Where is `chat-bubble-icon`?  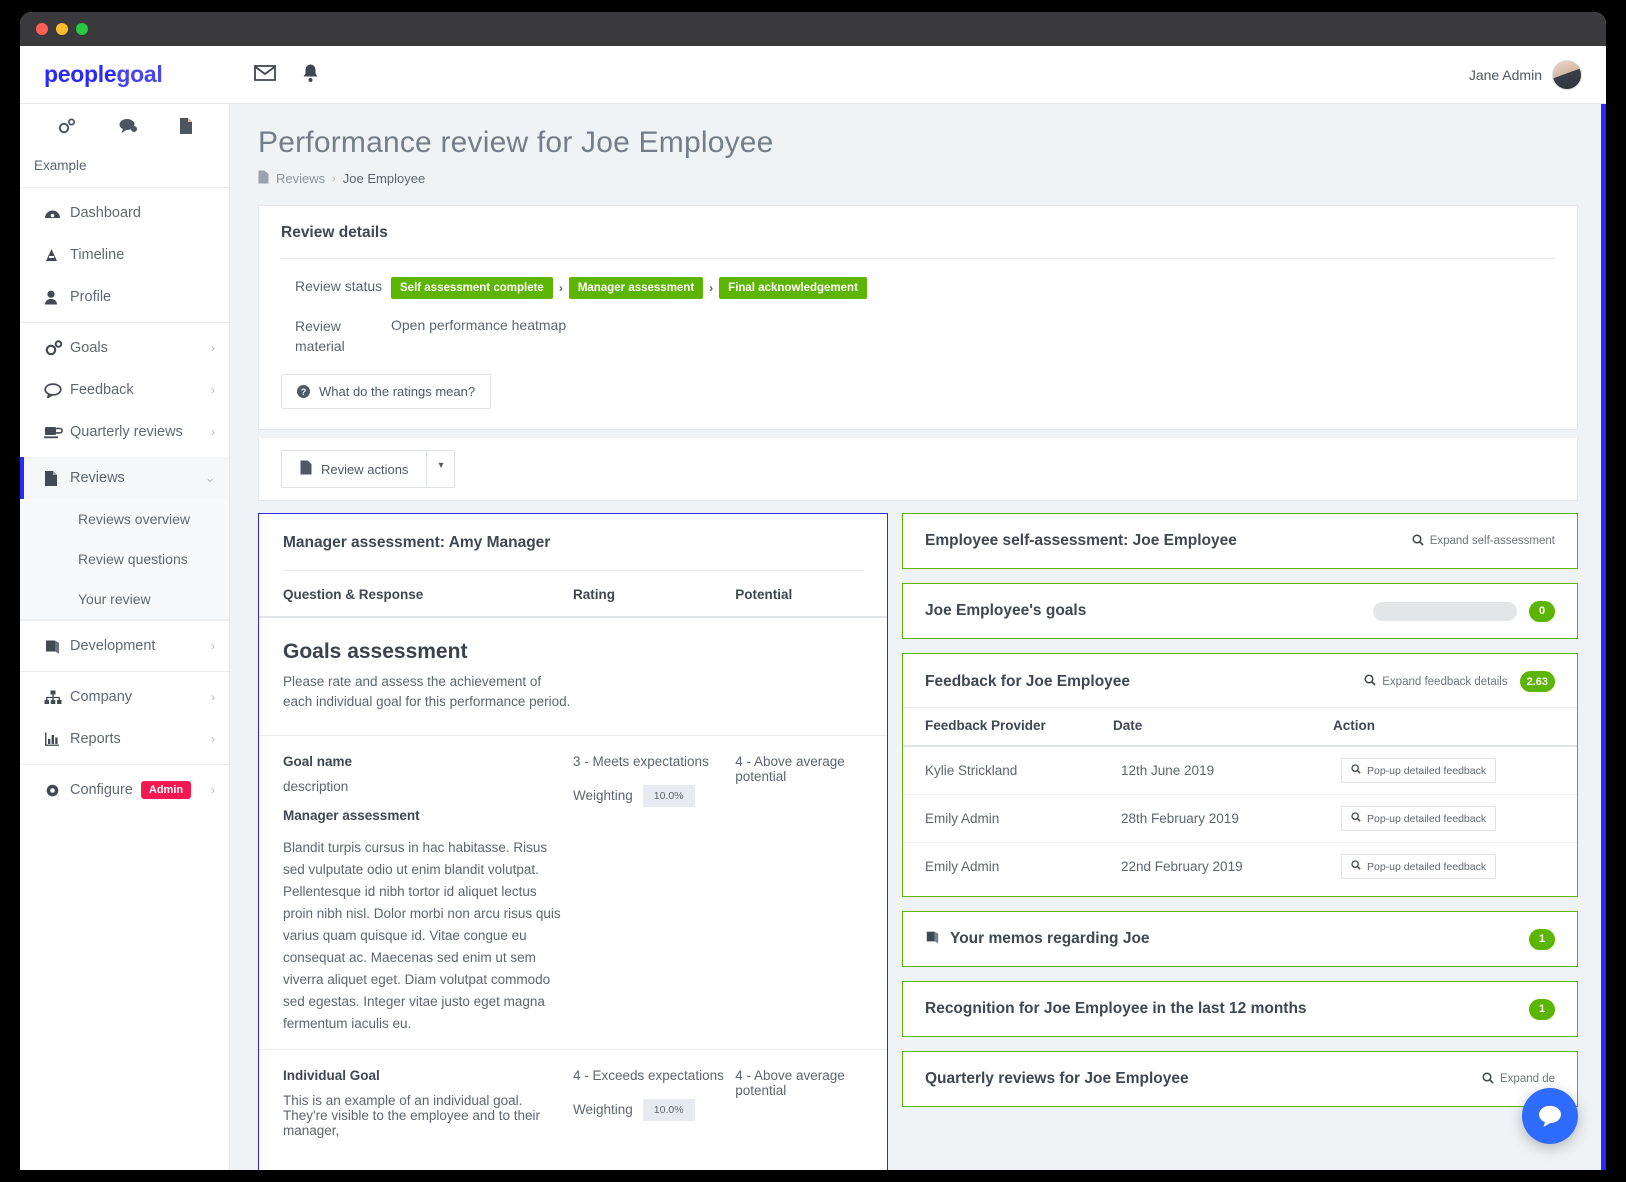 chat-bubble-icon is located at coordinates (1550, 1116).